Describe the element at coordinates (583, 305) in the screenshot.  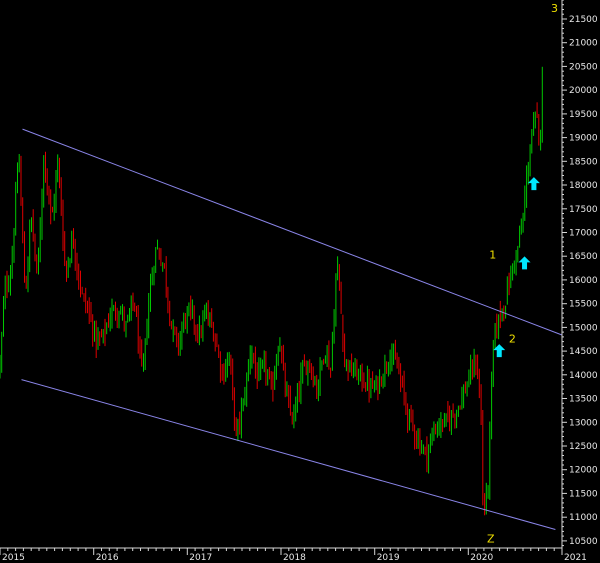
I see `y-tick-label: 15500` at that location.